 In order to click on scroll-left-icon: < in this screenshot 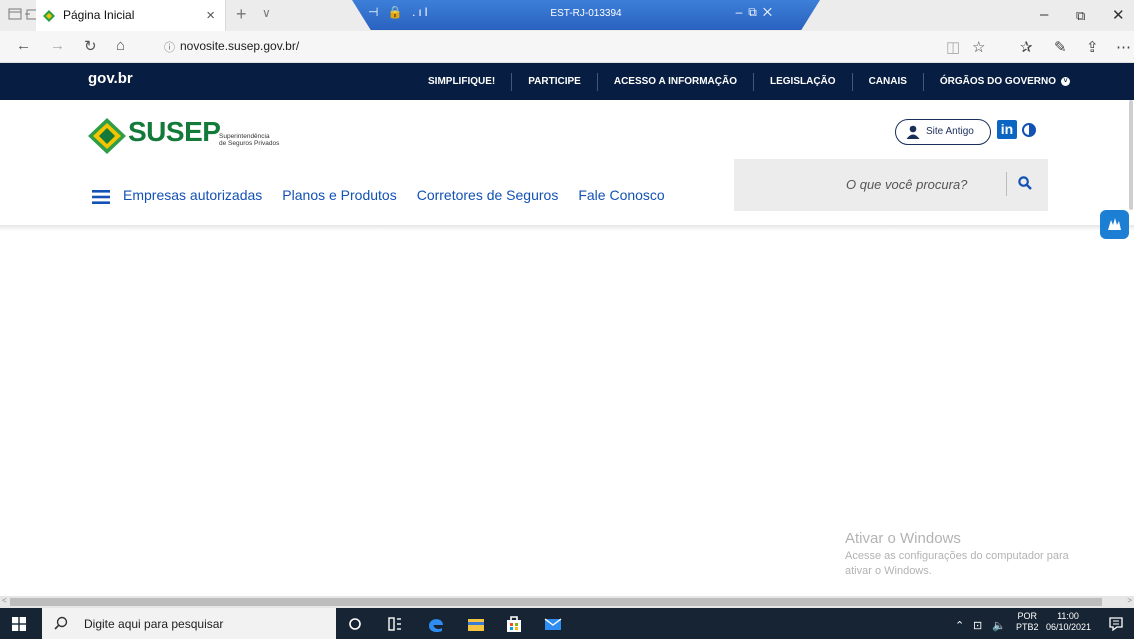, I will do `click(4, 600)`.